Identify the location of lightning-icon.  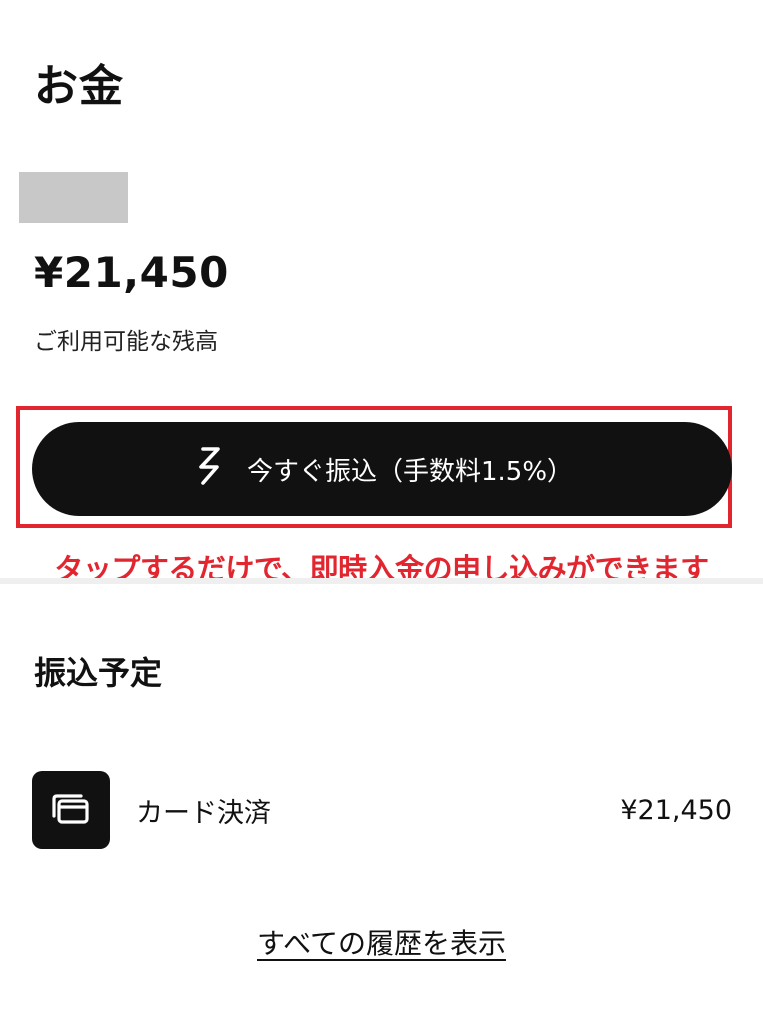
(219, 469).